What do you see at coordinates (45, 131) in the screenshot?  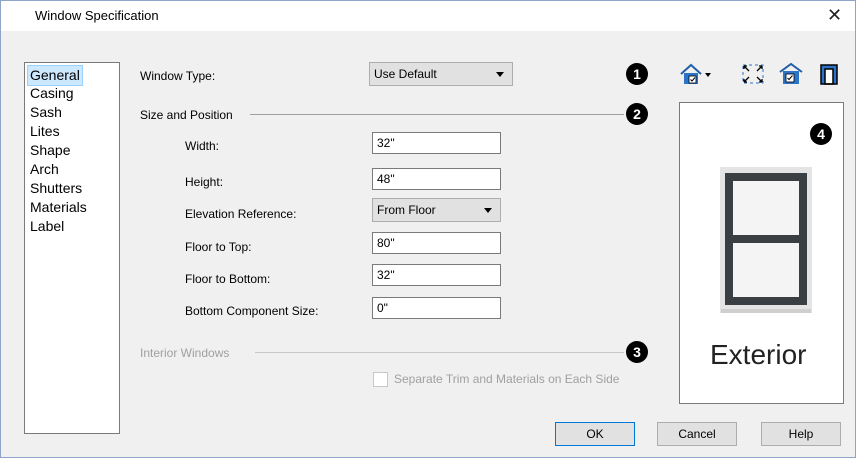 I see `category-item-lites: Lites` at bounding box center [45, 131].